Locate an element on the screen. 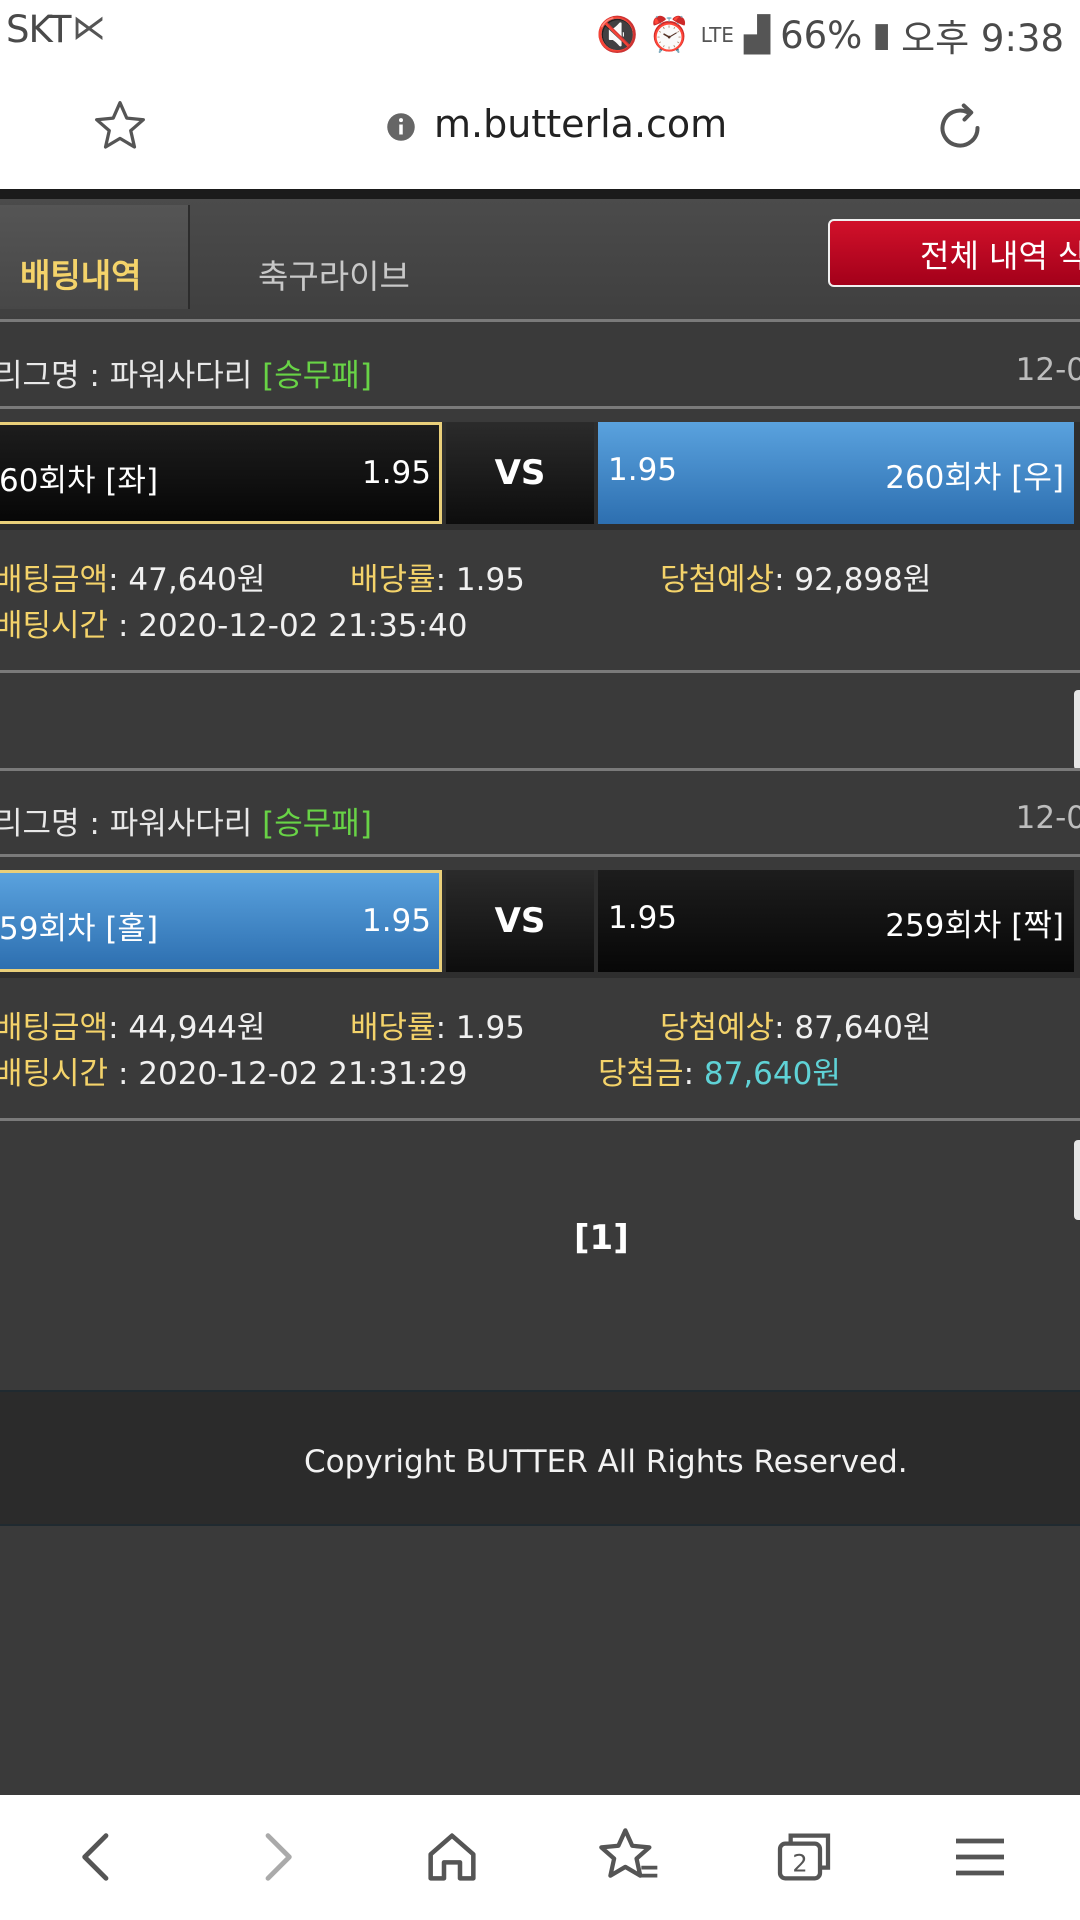  forward-icon is located at coordinates (276, 1857).